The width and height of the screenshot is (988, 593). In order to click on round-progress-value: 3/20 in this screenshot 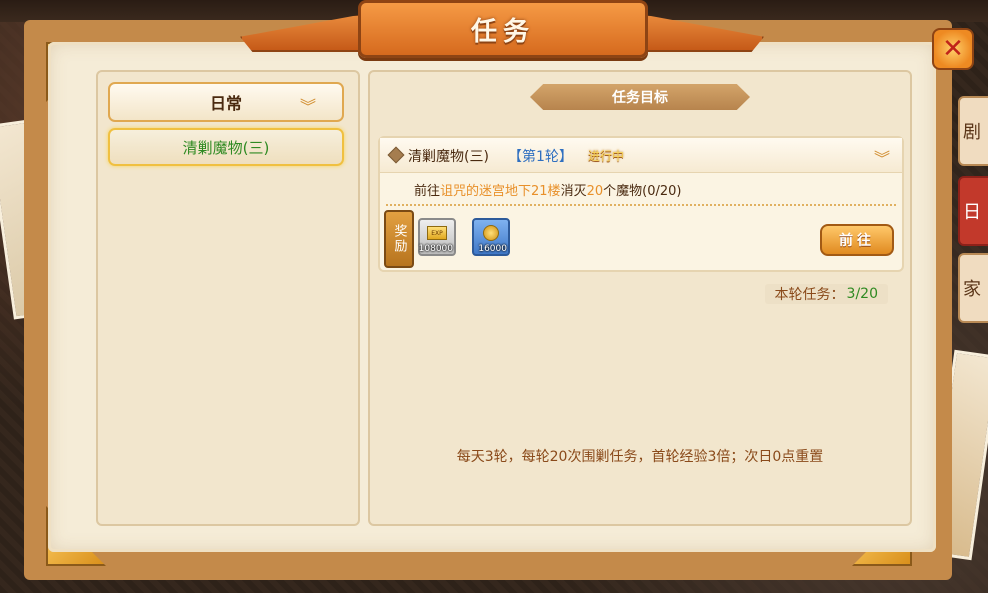, I will do `click(862, 294)`.